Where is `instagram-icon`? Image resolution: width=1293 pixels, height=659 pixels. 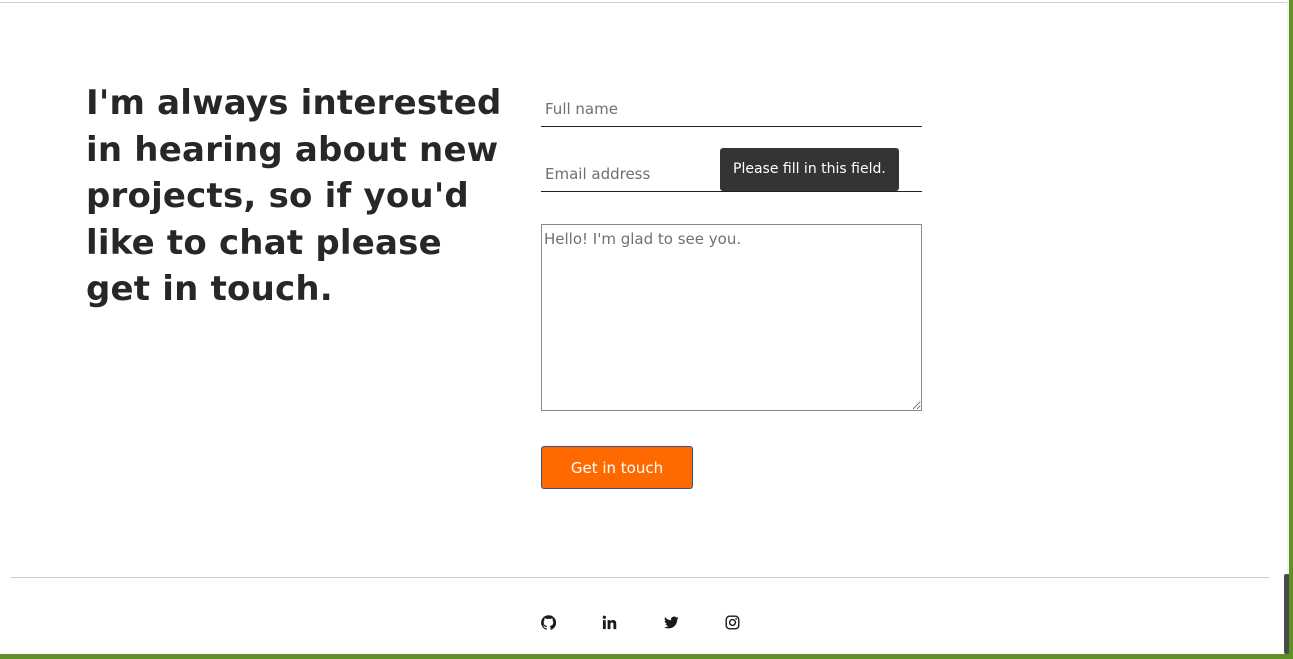
instagram-icon is located at coordinates (732, 622).